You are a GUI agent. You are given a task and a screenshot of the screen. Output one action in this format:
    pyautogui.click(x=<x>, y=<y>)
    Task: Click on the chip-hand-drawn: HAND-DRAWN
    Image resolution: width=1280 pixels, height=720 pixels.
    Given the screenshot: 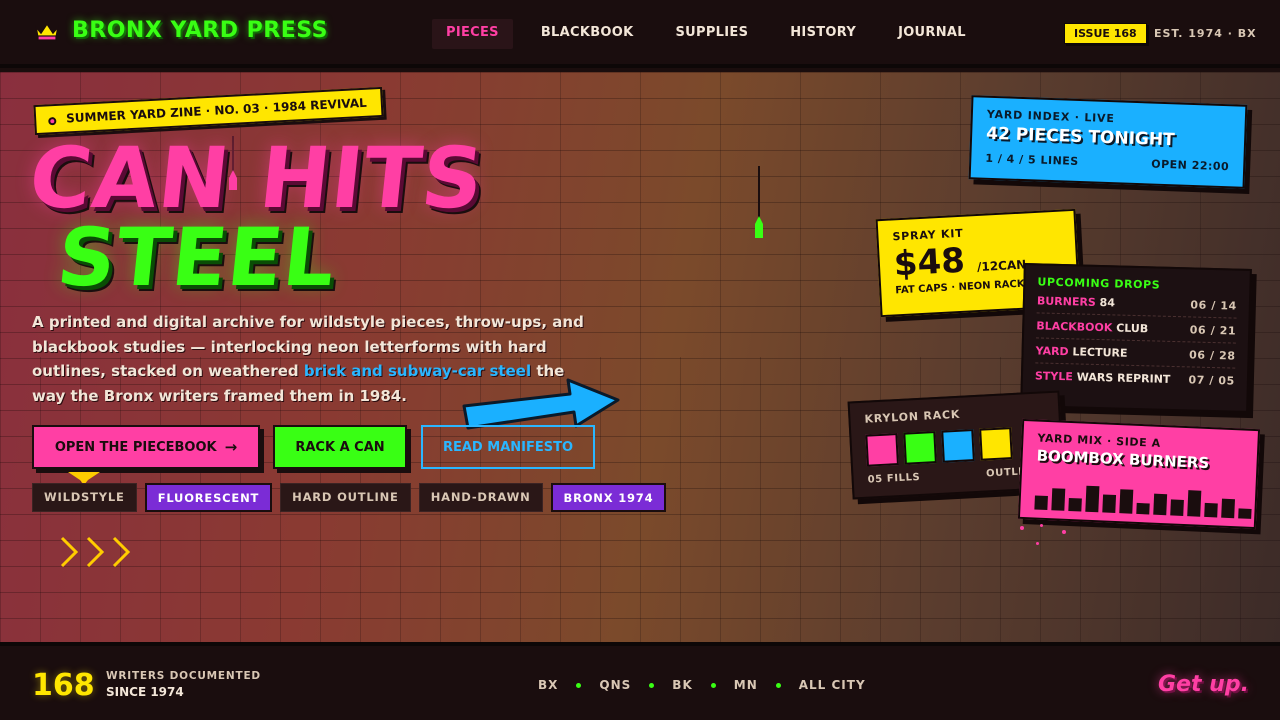 What is the action you would take?
    pyautogui.click(x=480, y=497)
    